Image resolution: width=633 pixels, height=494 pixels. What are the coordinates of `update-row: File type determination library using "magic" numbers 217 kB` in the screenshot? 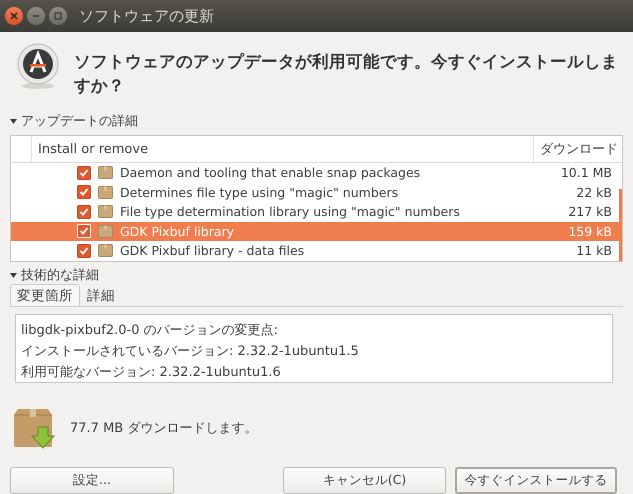 It's located at (316, 212).